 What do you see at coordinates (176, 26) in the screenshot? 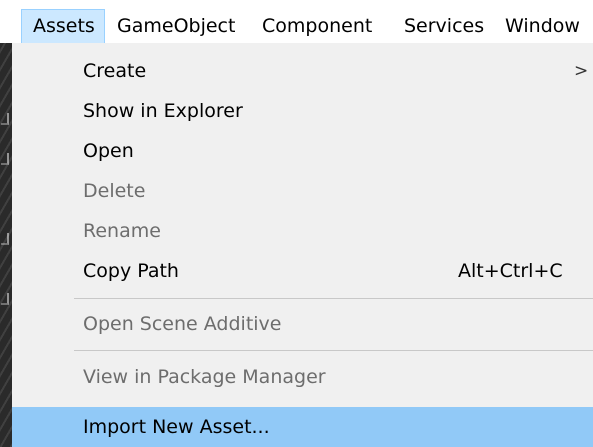
I see `menu-gameobject: GameObject` at bounding box center [176, 26].